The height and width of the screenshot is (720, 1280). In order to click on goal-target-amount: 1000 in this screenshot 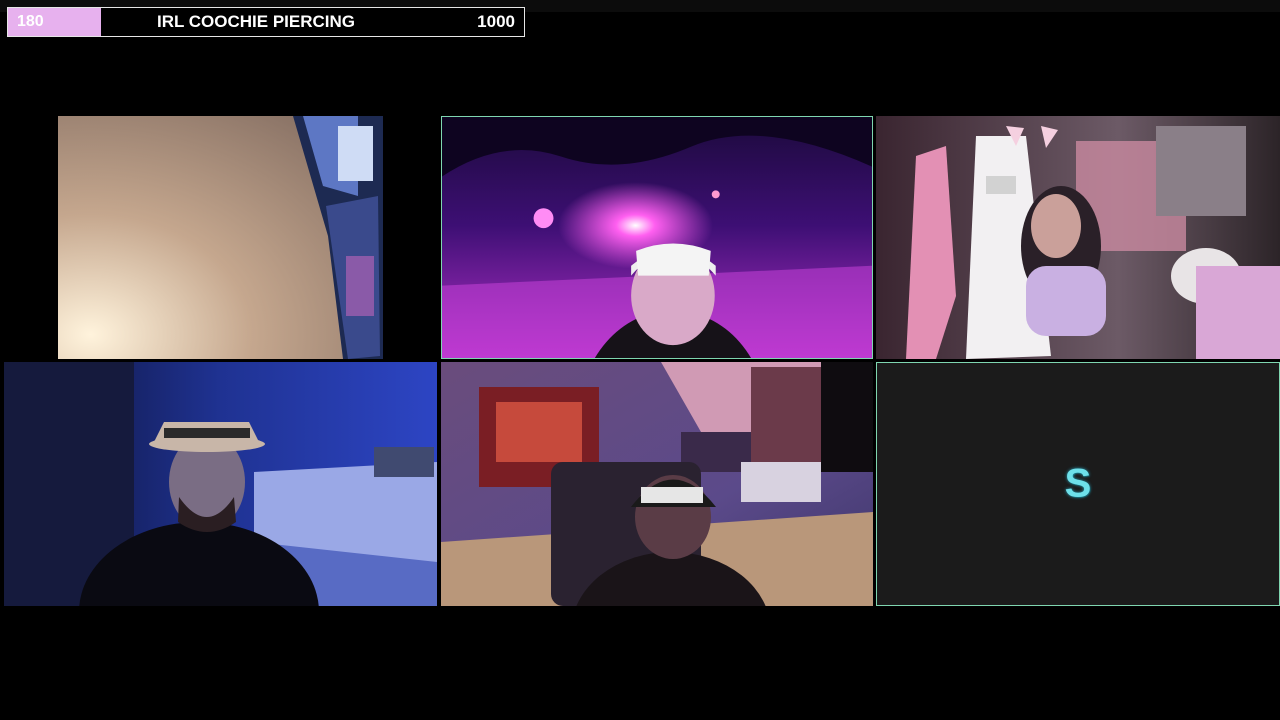, I will do `click(496, 21)`.